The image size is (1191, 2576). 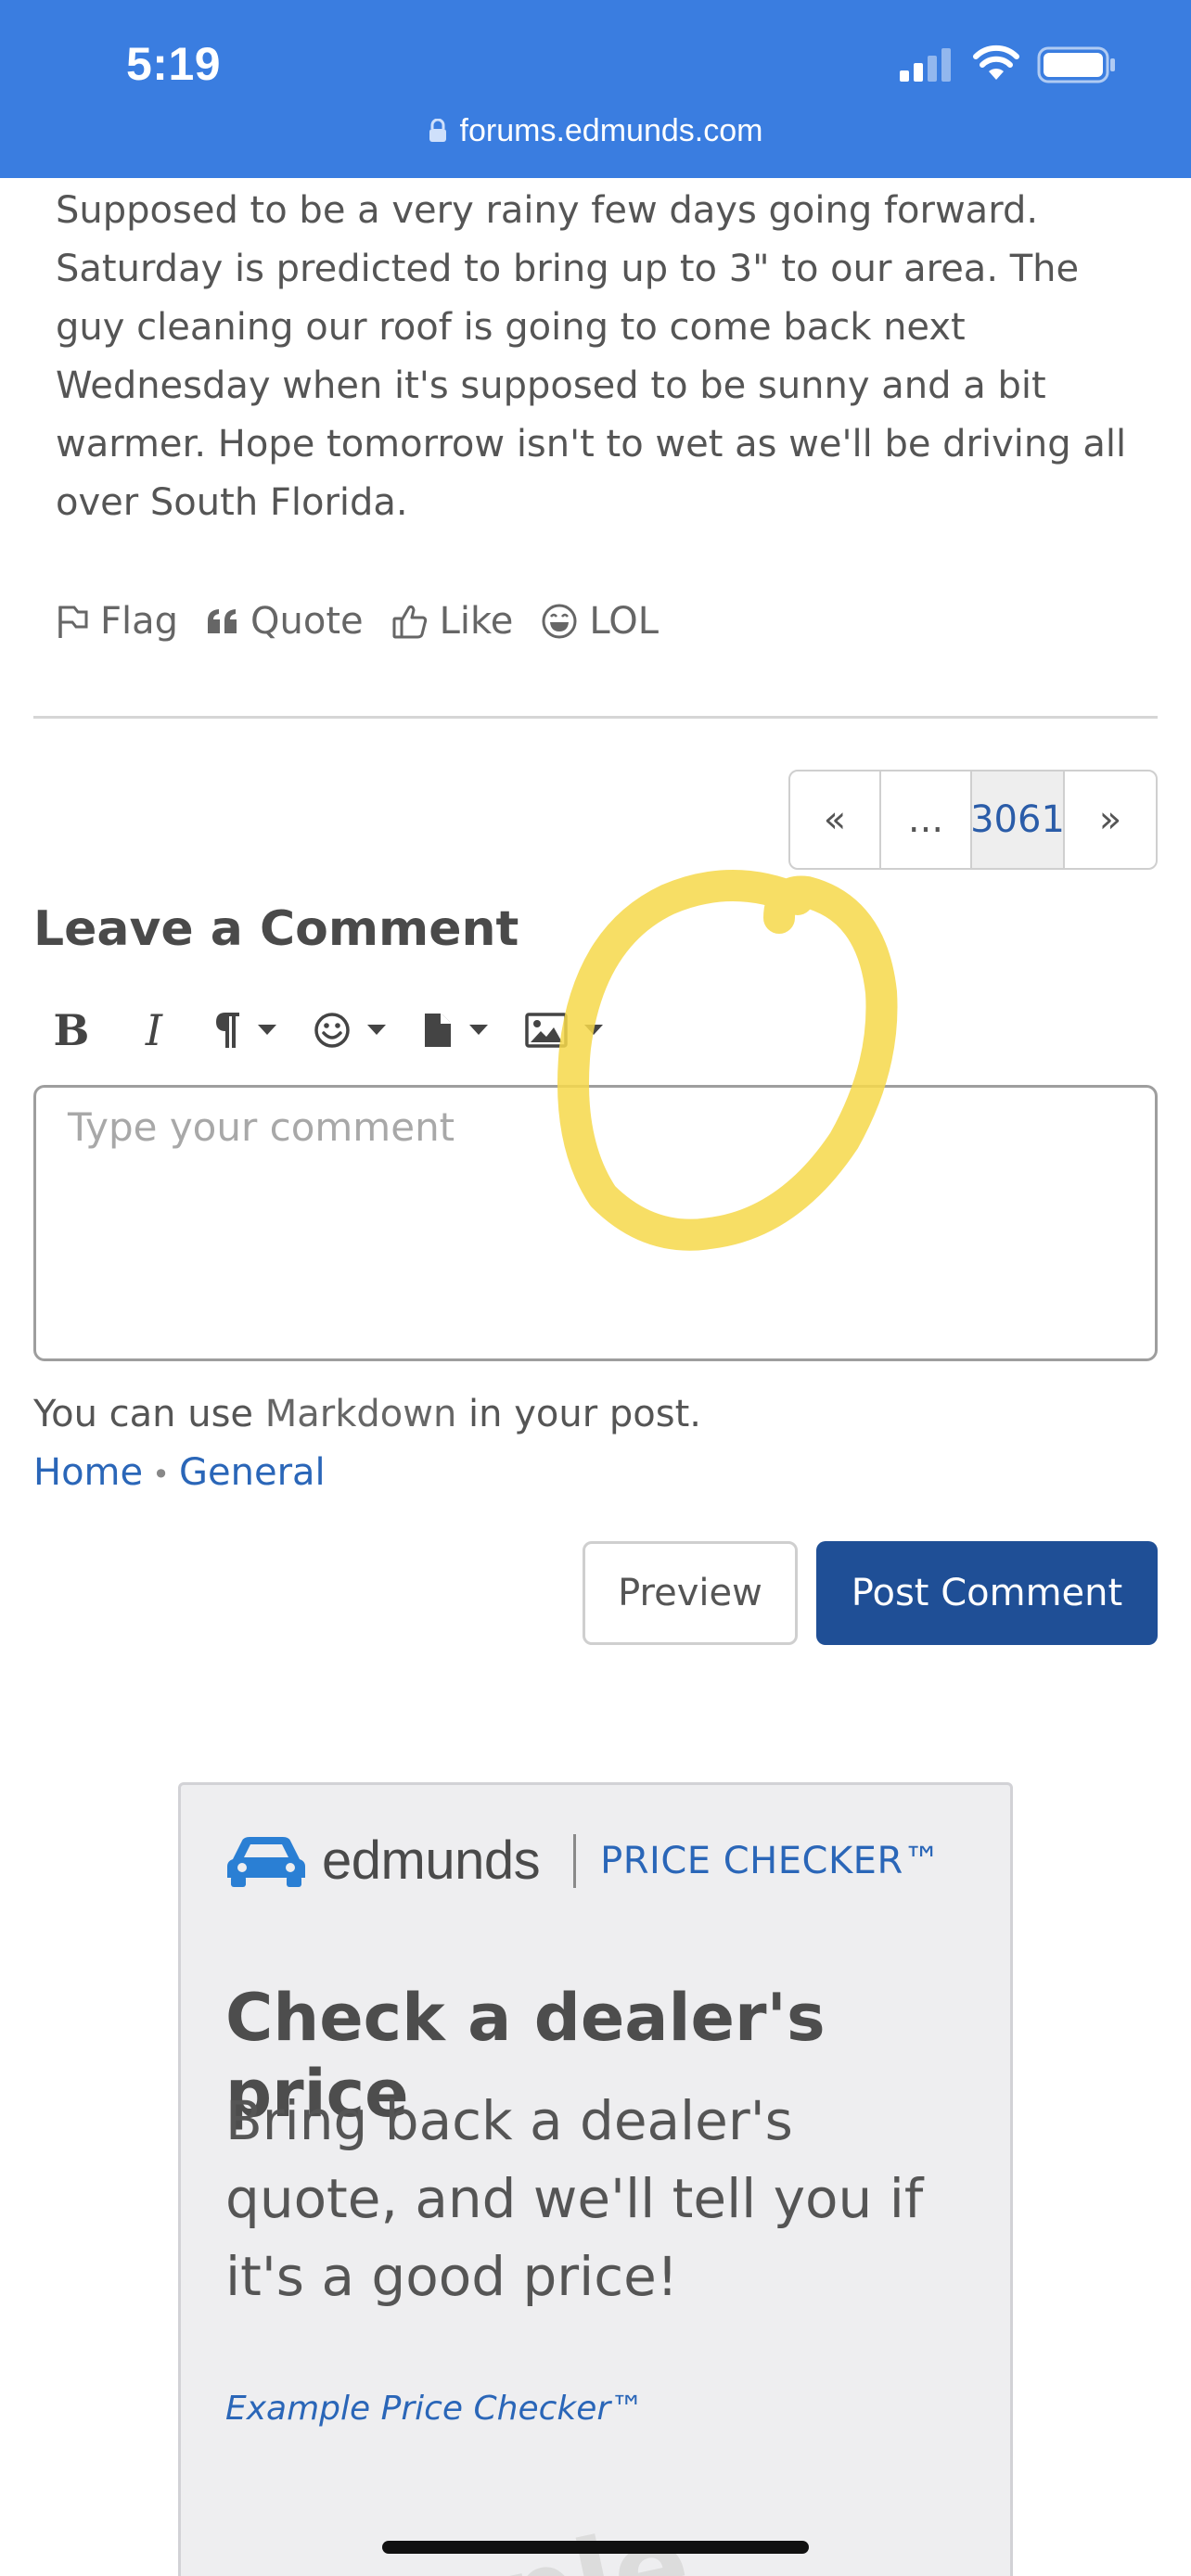 What do you see at coordinates (476, 622) in the screenshot?
I see `like-label: Like` at bounding box center [476, 622].